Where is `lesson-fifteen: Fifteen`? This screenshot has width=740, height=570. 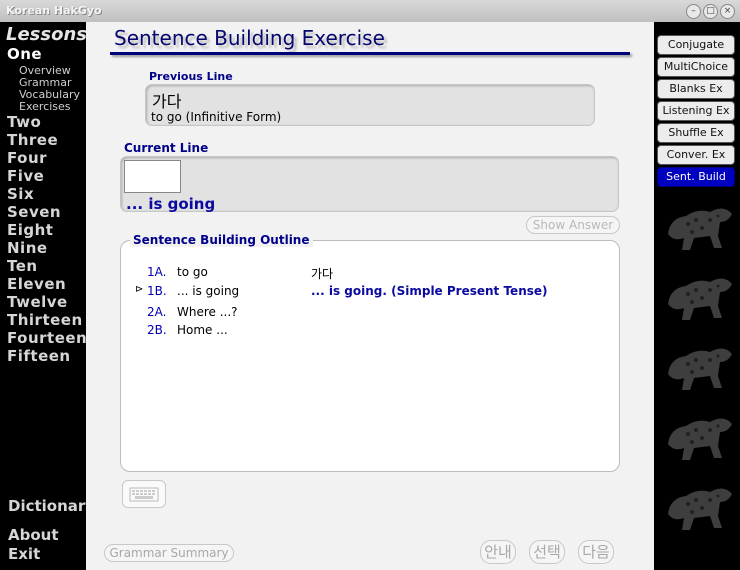
lesson-fifteen: Fifteen is located at coordinates (39, 356).